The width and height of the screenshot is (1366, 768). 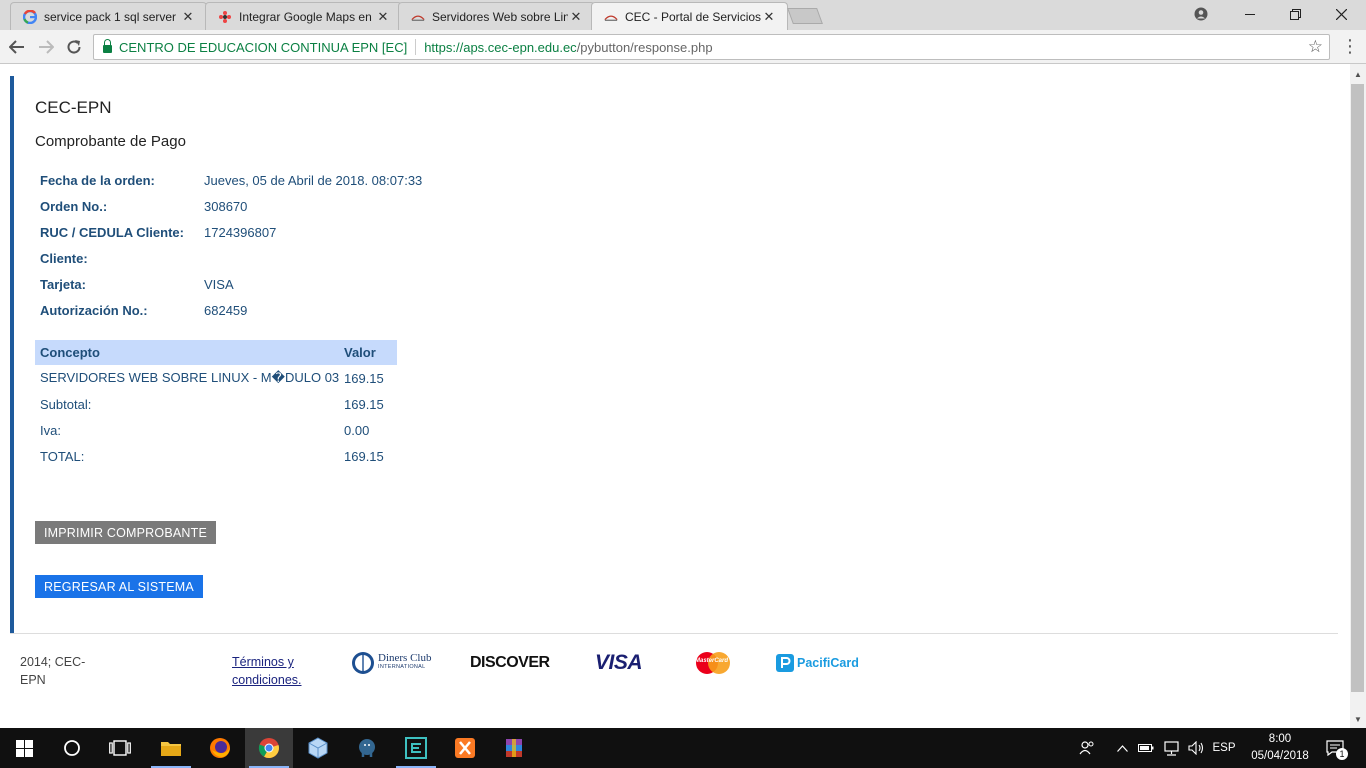 What do you see at coordinates (360, 352) in the screenshot?
I see `column-header-value: Valor` at bounding box center [360, 352].